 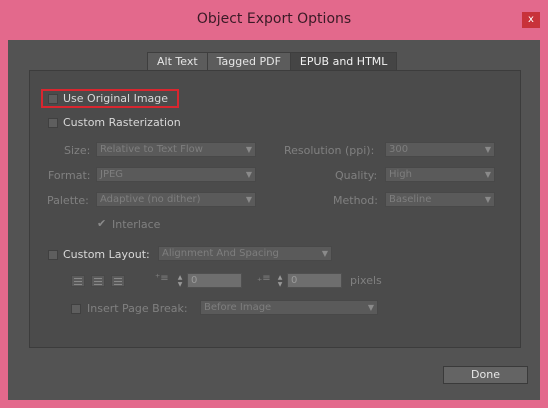 I want to click on window-title: Object Export Options, so click(x=274, y=19).